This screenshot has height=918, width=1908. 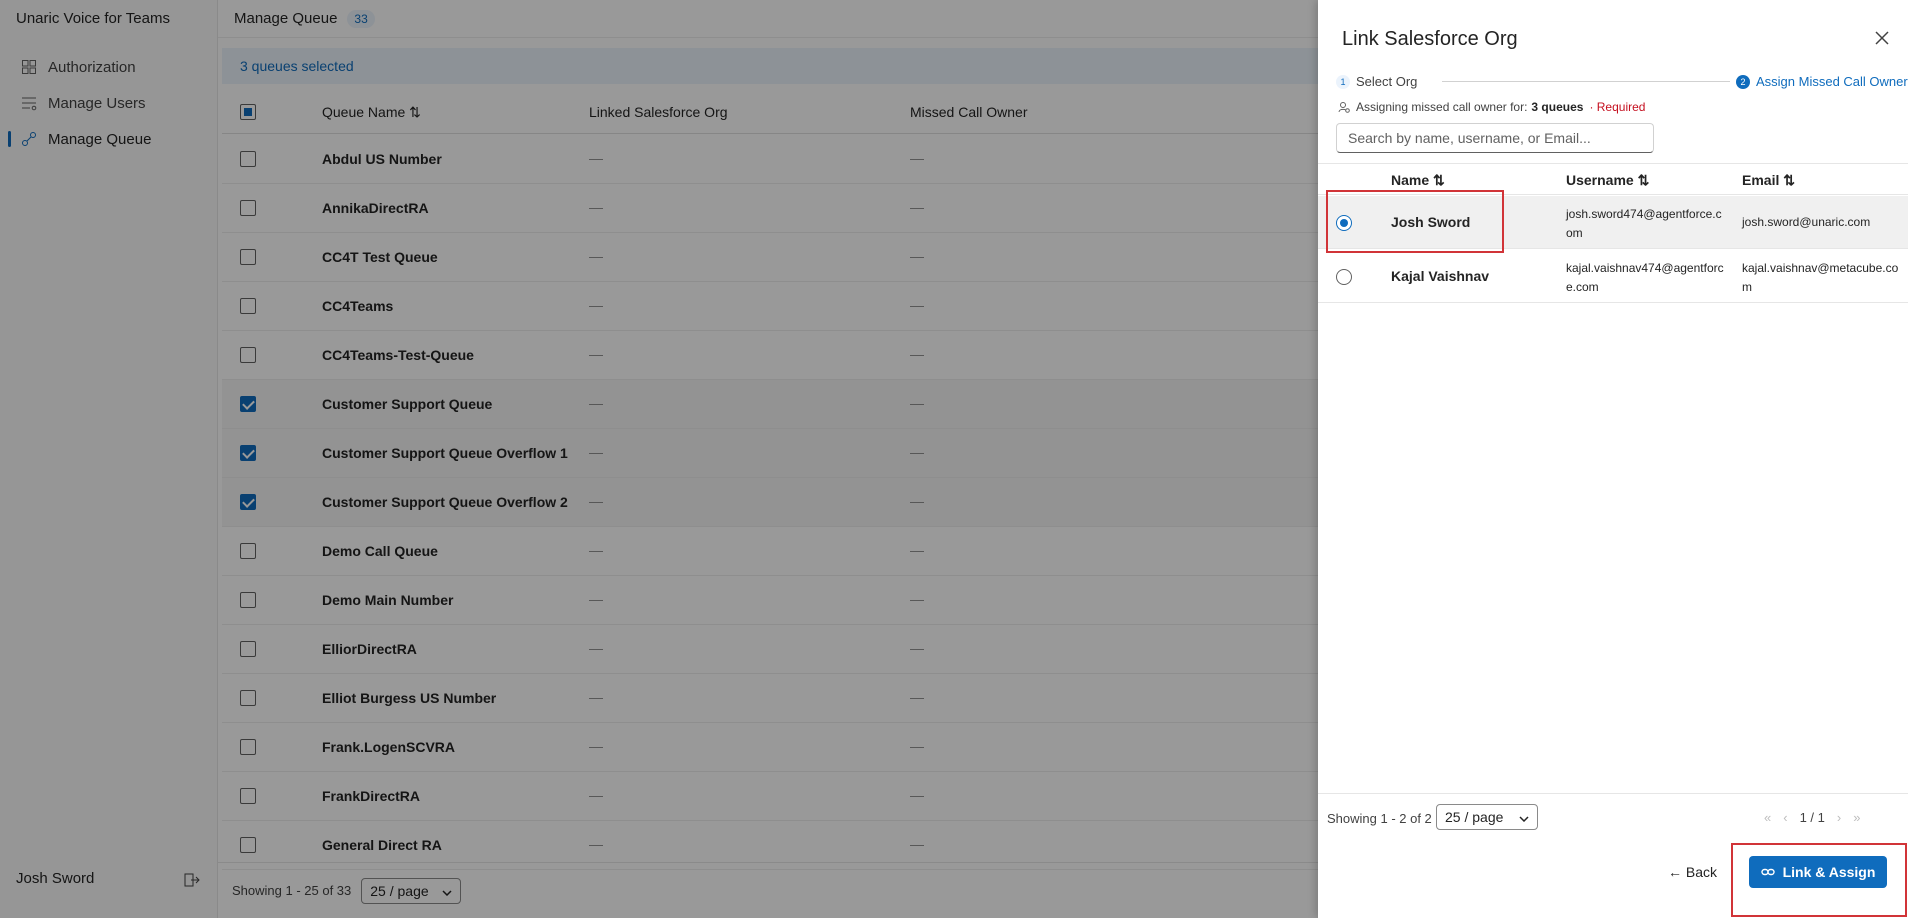 What do you see at coordinates (1692, 872) in the screenshot?
I see `back-button: ← Back` at bounding box center [1692, 872].